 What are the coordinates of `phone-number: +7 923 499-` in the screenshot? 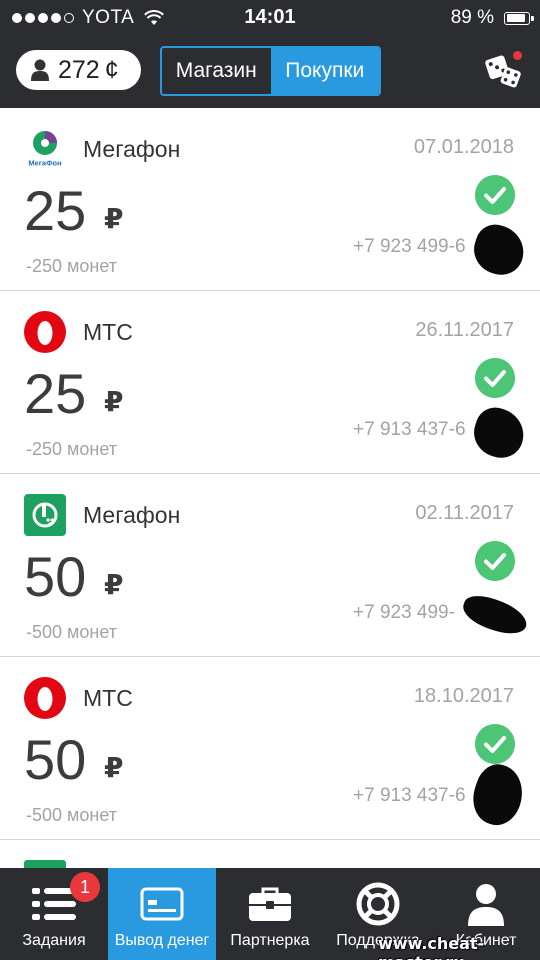 It's located at (404, 612).